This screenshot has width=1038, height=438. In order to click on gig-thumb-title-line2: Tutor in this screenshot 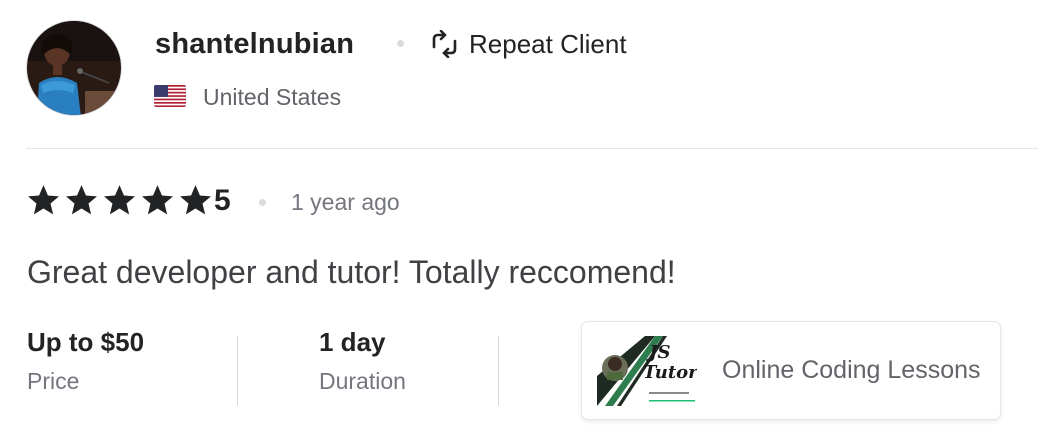, I will do `click(670, 372)`.